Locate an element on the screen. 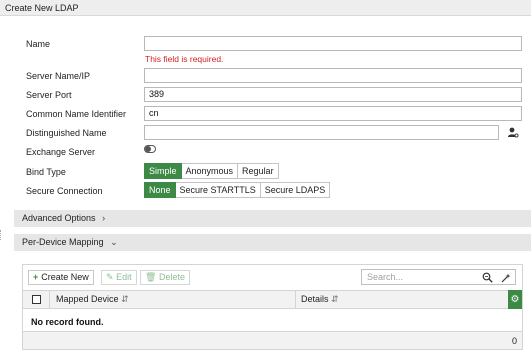  bind-simple-option: Simple is located at coordinates (163, 171).